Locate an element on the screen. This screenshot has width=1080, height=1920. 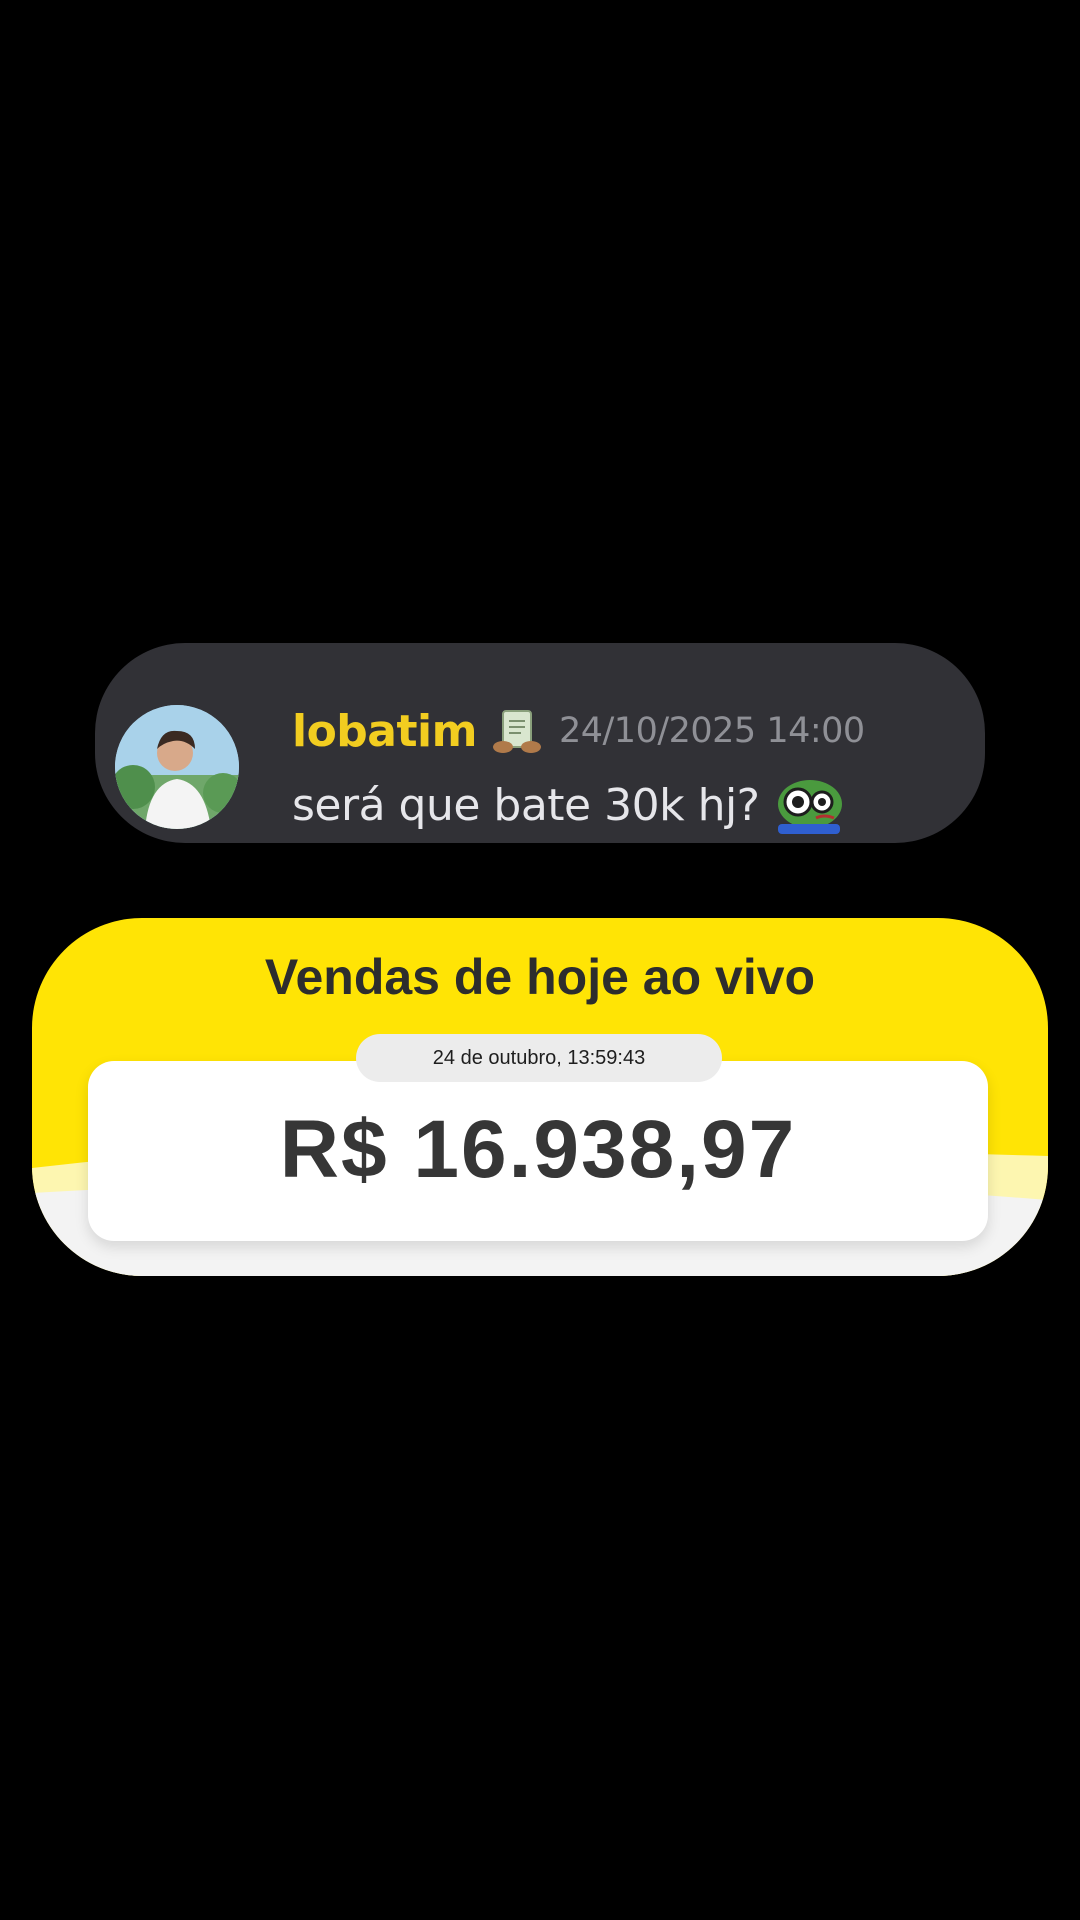
panel-title: Vendas de hoje ao vivo is located at coordinates (540, 977).